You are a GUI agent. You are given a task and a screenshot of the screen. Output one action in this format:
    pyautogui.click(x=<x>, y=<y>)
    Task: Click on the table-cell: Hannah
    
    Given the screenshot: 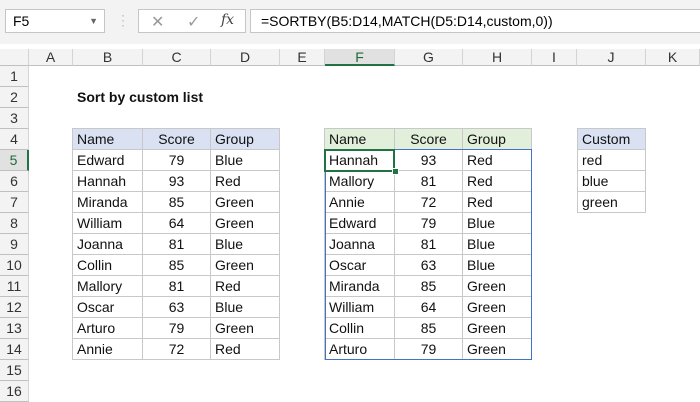 What is the action you would take?
    pyautogui.click(x=108, y=181)
    